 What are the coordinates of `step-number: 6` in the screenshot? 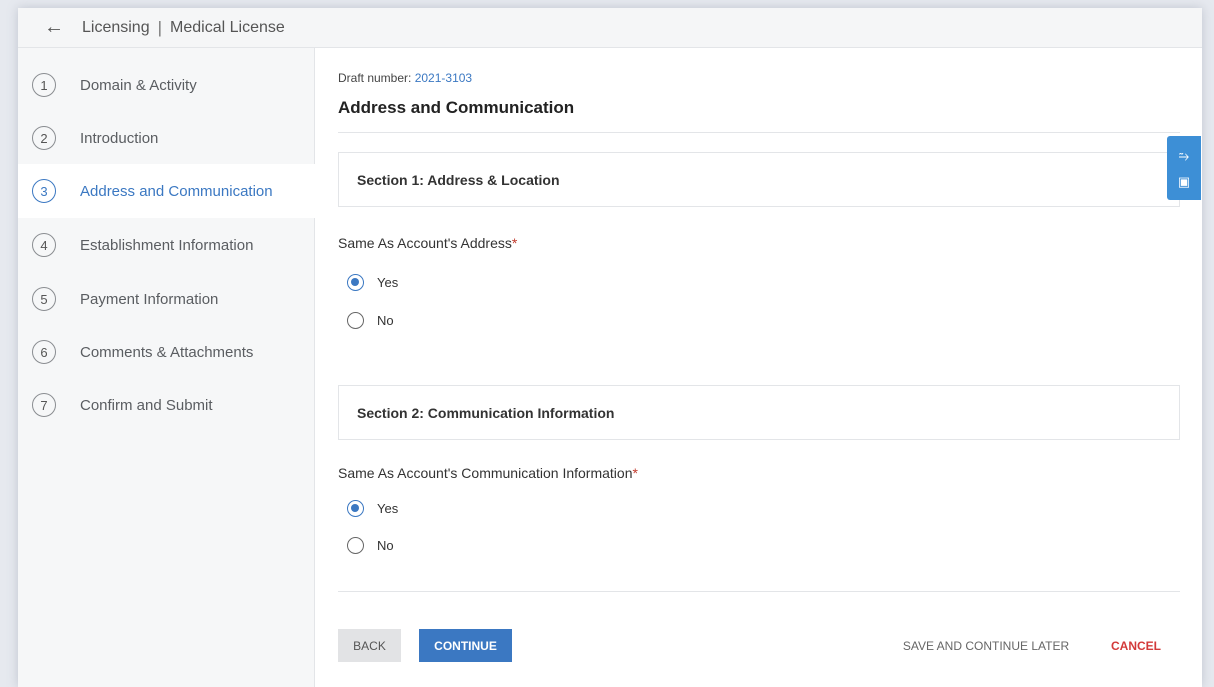 It's located at (44, 352).